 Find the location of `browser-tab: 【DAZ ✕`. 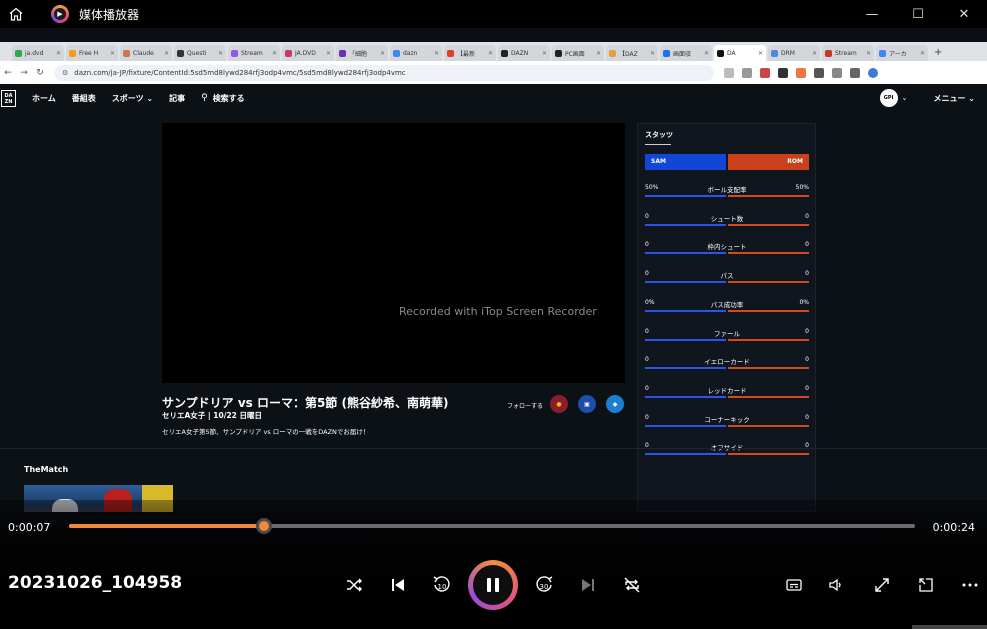

browser-tab: 【DAZ ✕ is located at coordinates (632, 53).